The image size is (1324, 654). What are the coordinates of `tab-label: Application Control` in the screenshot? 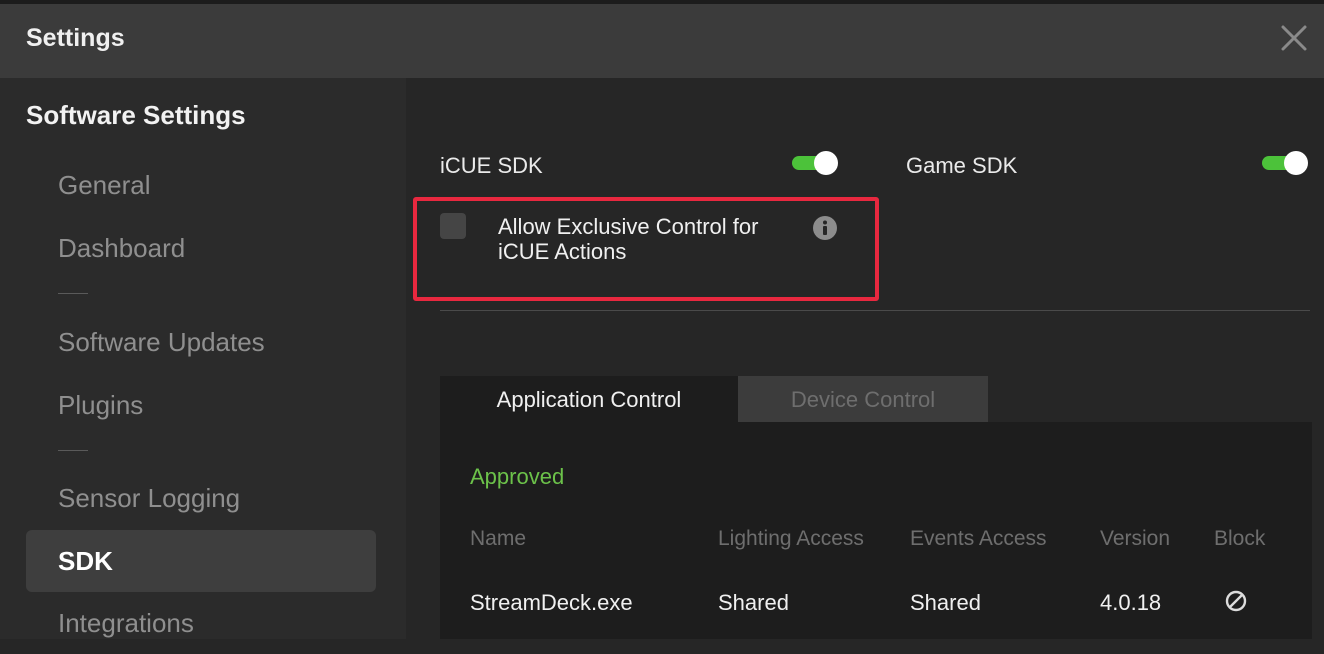 It's located at (589, 399).